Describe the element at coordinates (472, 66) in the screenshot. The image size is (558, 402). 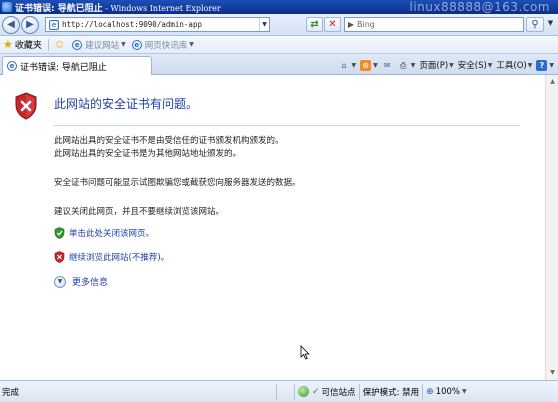
I see `safety-menu-label: 安全(S)` at that location.